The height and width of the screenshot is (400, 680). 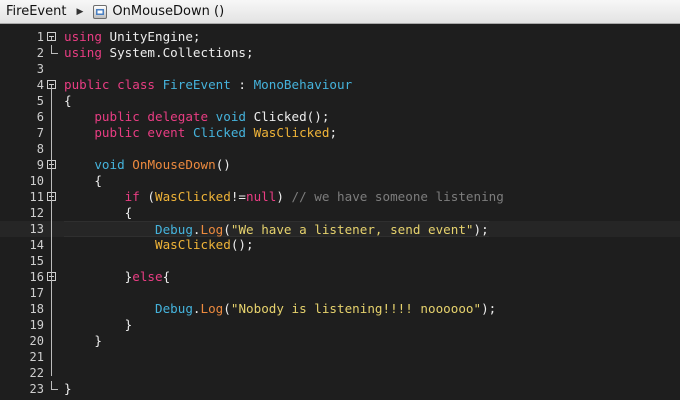 I want to click on code-line: 12 {, so click(x=340, y=213).